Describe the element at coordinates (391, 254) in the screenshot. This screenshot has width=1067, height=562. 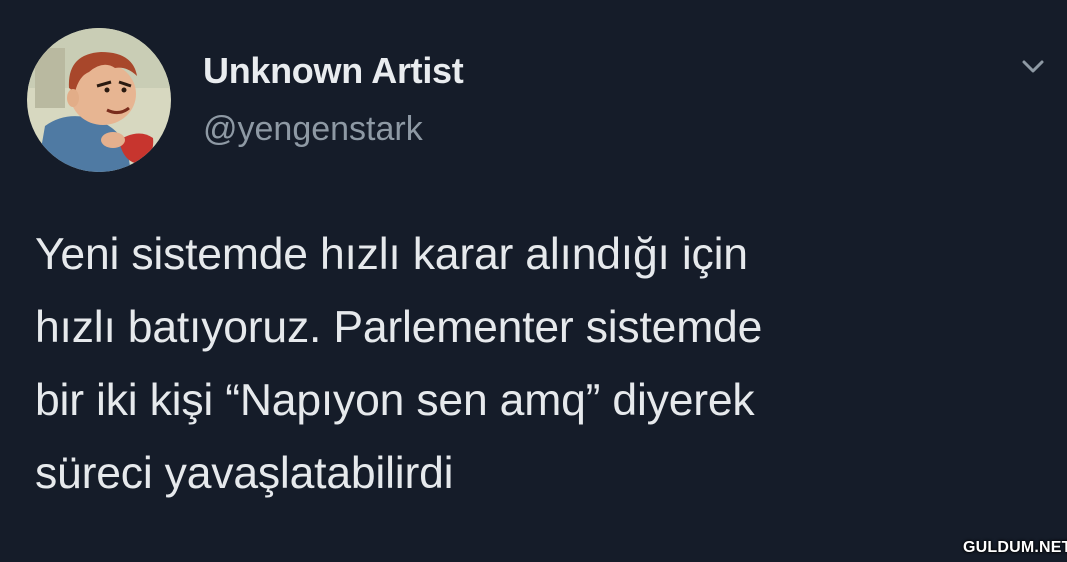
I see `tweet-text-line: Yeni sistemde hızlı karar alındığı için` at that location.